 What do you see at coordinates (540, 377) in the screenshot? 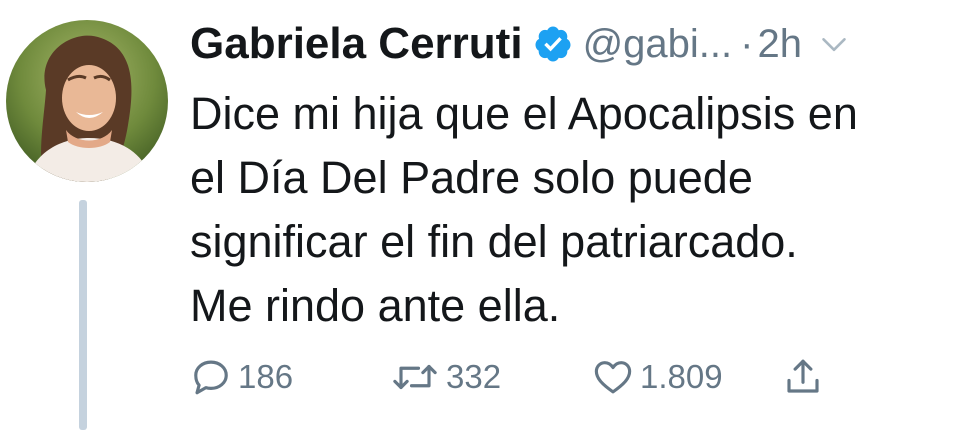
I see `tweet-actions: 186 332 1.809` at bounding box center [540, 377].